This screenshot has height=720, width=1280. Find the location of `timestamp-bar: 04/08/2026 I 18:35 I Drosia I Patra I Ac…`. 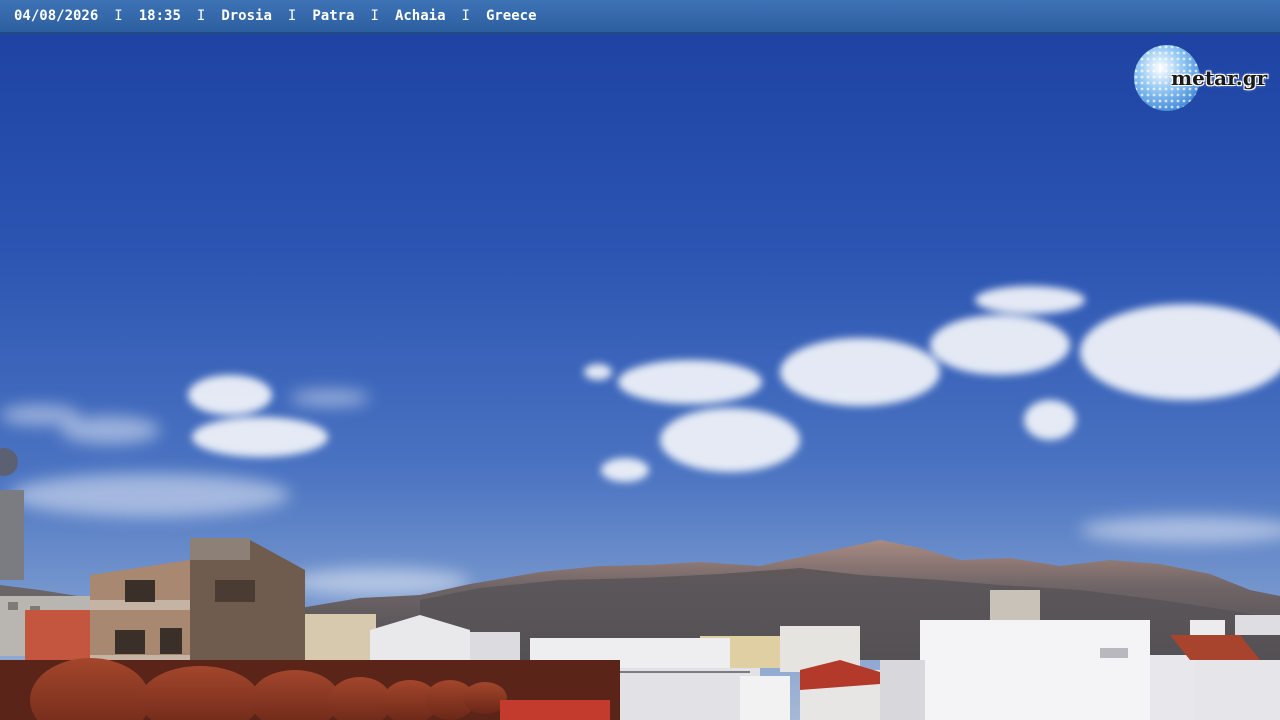

timestamp-bar: 04/08/2026 I 18:35 I Drosia I Patra I Ac… is located at coordinates (640, 17).